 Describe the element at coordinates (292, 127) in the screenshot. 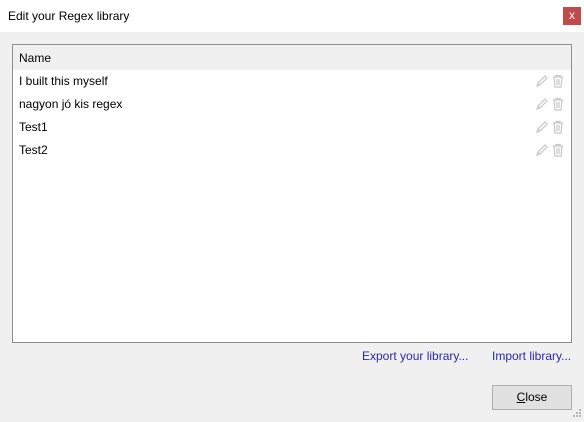

I see `list-item: Test1` at that location.